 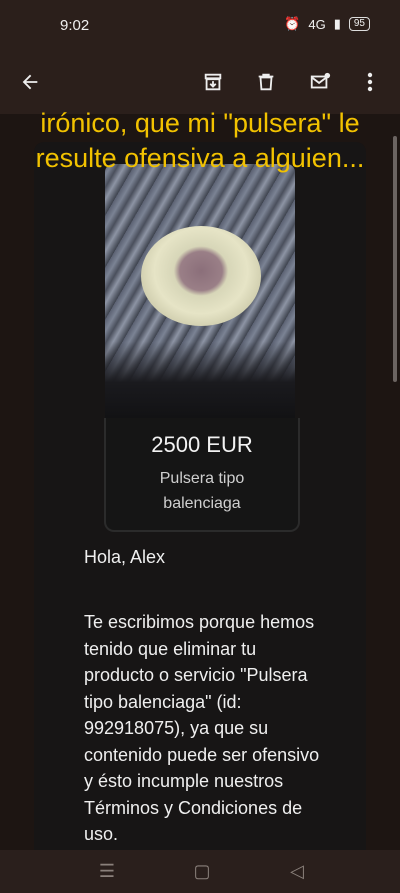 I want to click on signal-icon: ▮, so click(x=337, y=23).